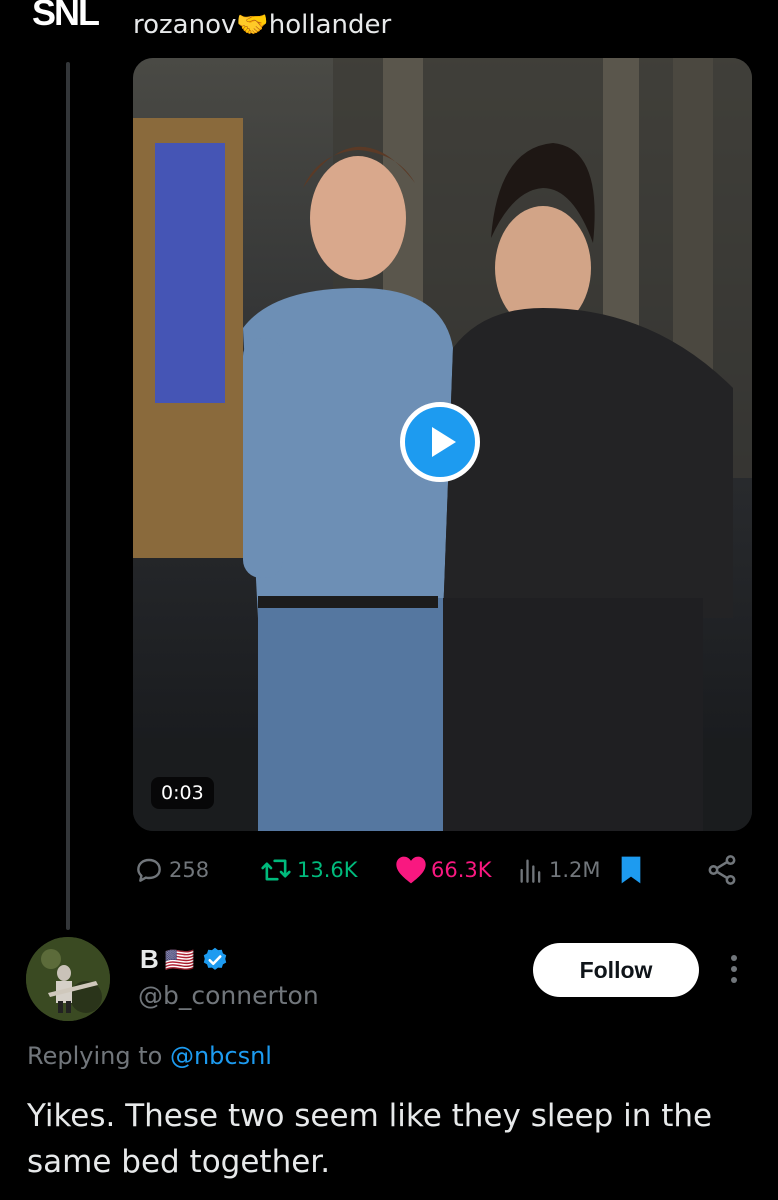 The width and height of the screenshot is (778, 1200). I want to click on play-icon, so click(443, 442).